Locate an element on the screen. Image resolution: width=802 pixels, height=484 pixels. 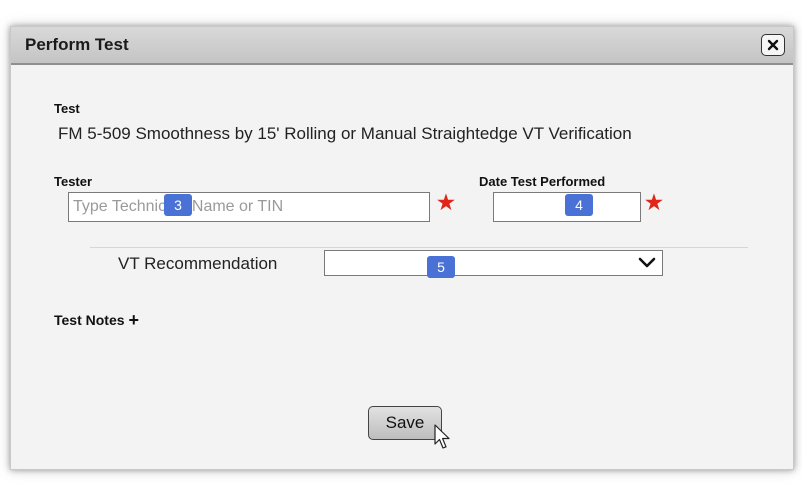
plus-icon: + is located at coordinates (134, 320).